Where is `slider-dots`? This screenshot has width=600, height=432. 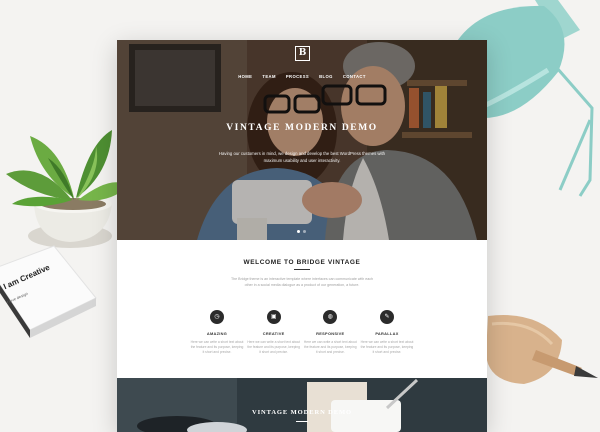 slider-dots is located at coordinates (301, 231).